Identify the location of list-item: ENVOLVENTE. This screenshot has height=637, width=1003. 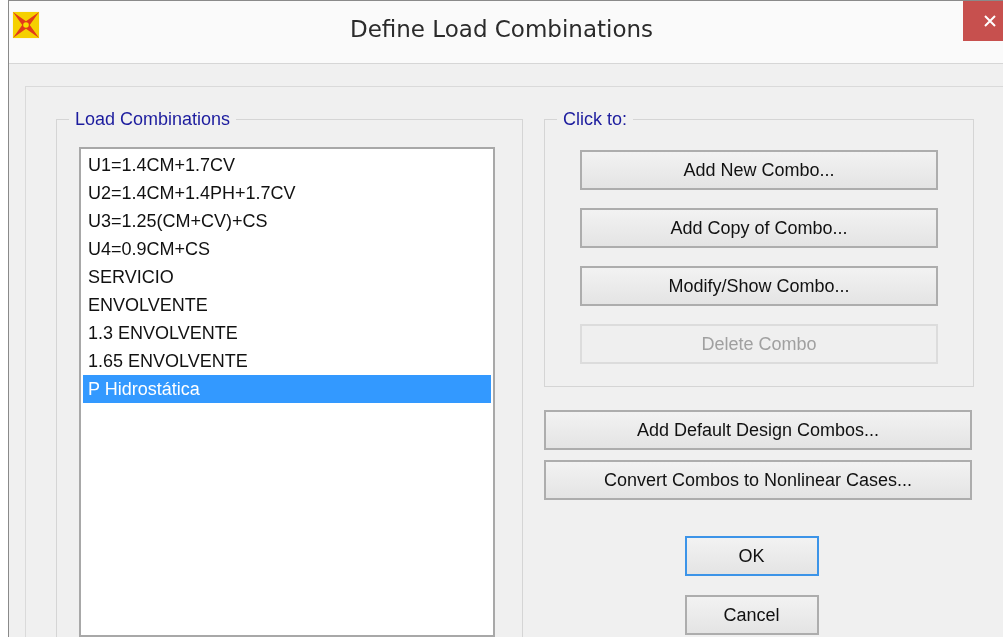
(287, 305).